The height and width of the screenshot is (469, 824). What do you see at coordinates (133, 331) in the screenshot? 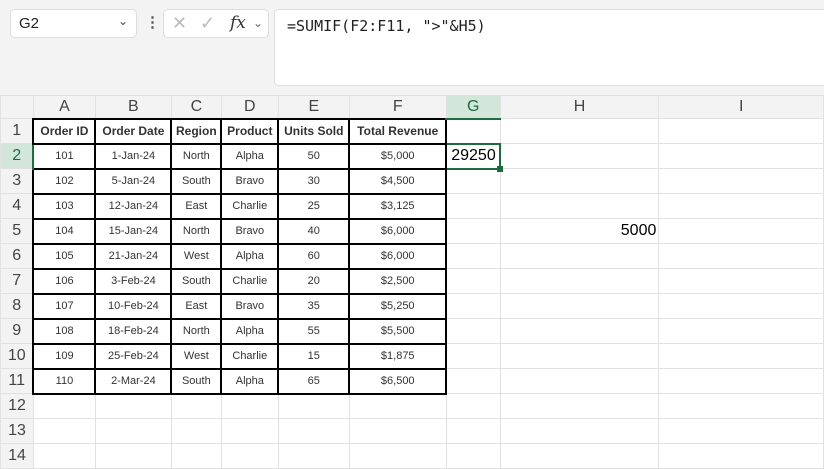
I see `data-cell: 18-Feb-24` at bounding box center [133, 331].